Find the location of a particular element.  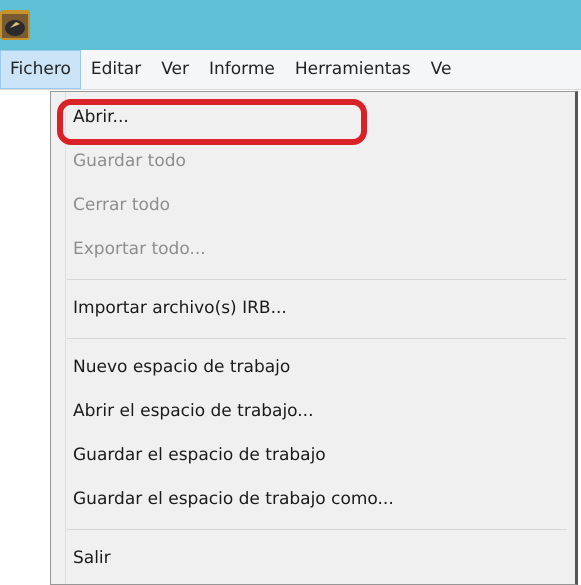

menu-bar-item: Fichero is located at coordinates (40, 69).